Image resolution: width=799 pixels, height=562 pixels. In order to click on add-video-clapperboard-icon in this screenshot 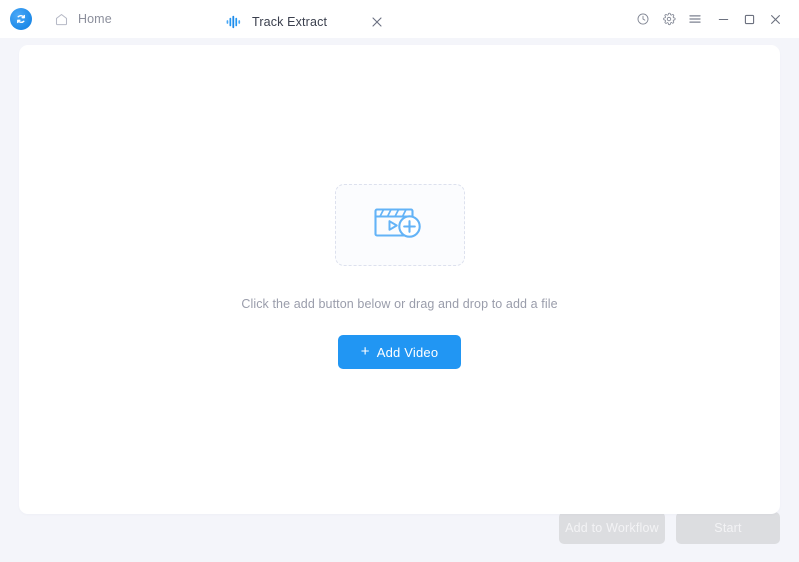, I will do `click(400, 225)`.